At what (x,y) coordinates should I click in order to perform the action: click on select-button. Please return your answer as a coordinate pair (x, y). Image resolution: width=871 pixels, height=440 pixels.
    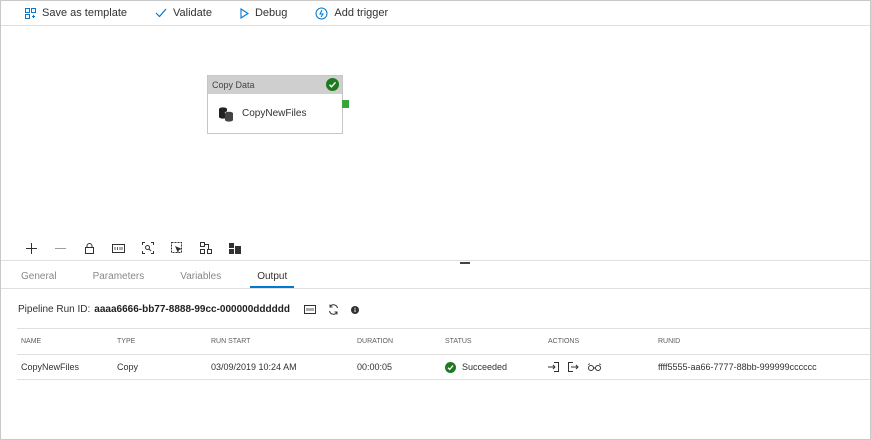
    Looking at the image, I should click on (176, 248).